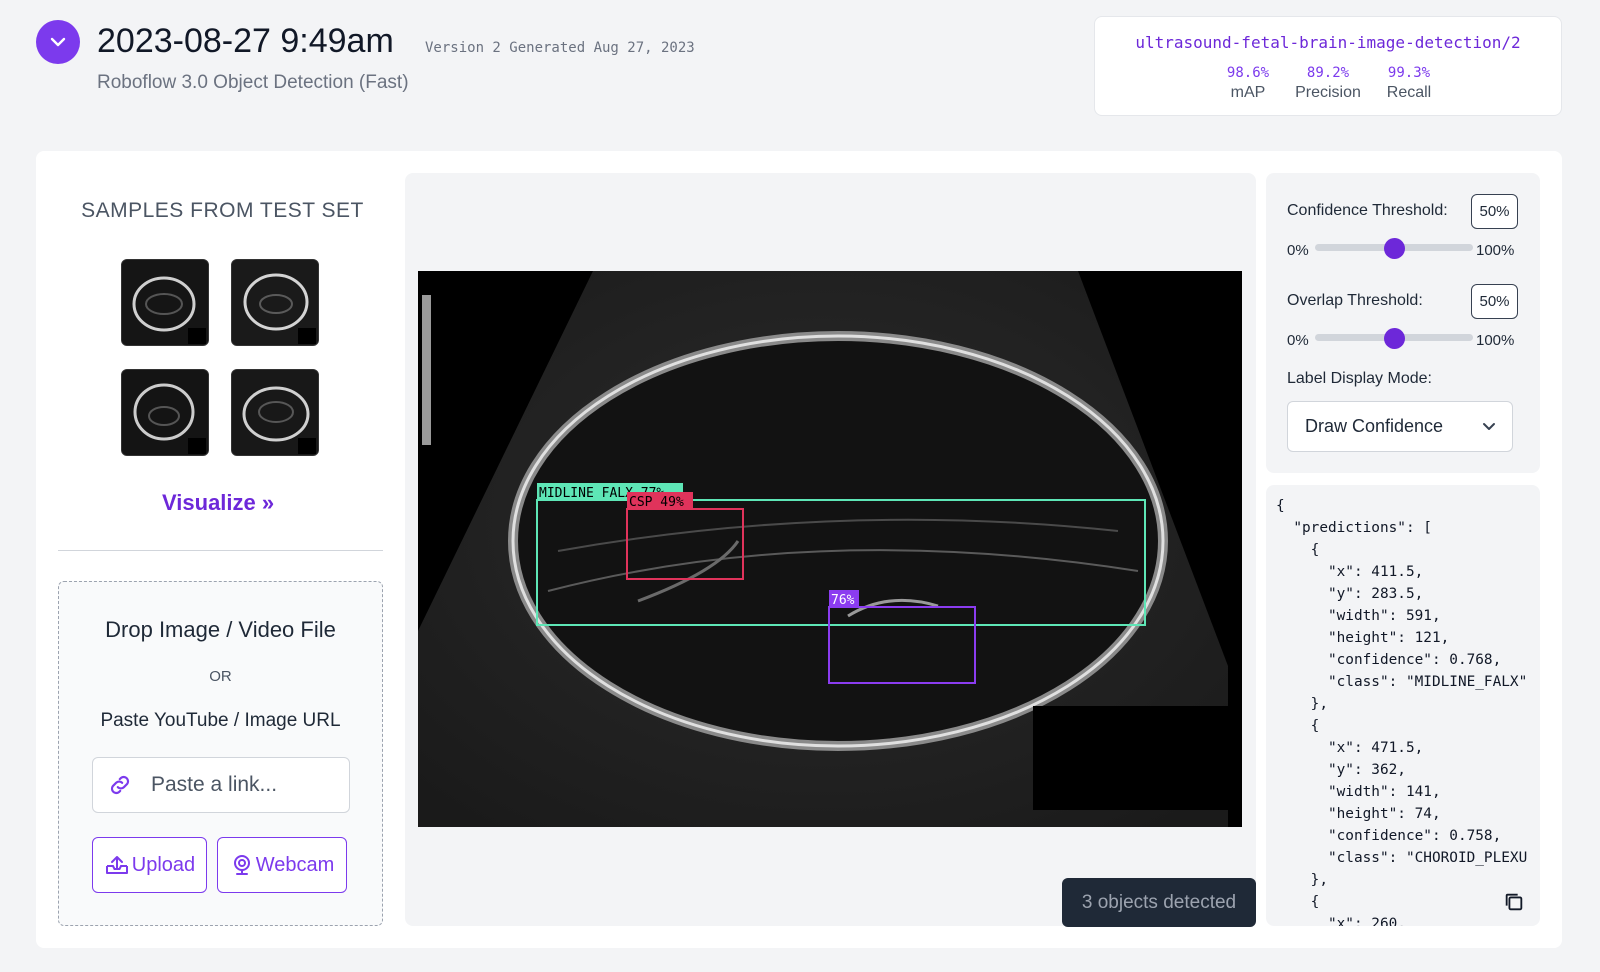 The image size is (1600, 972). Describe the element at coordinates (1248, 73) in the screenshot. I see `metric-value: 98.6%` at that location.